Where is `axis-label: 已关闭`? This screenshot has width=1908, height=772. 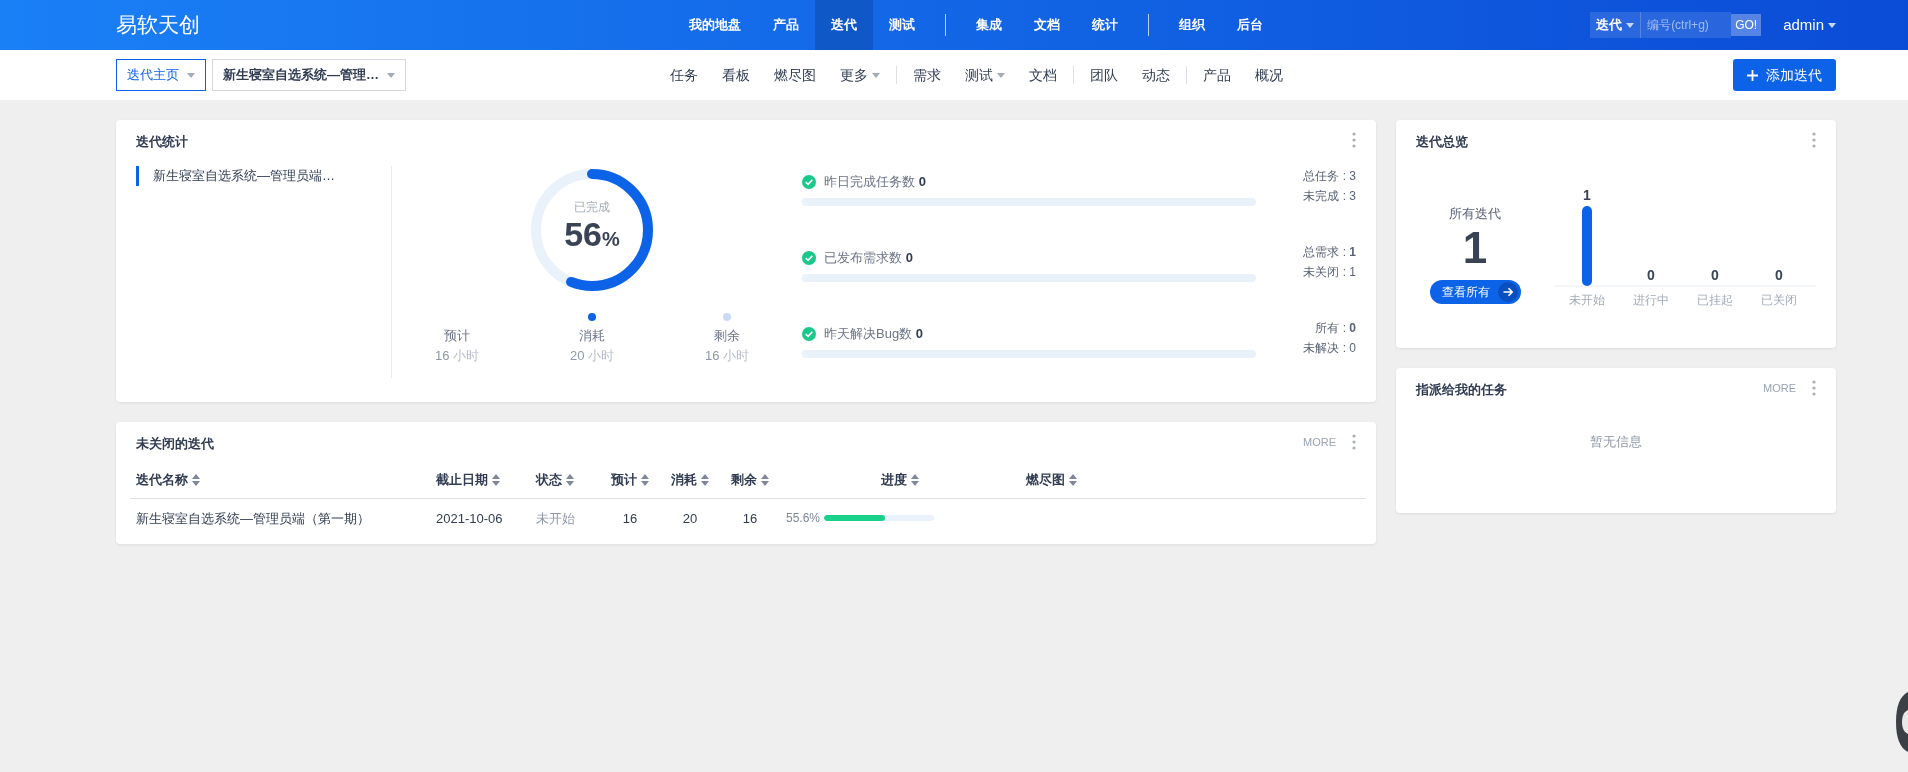
axis-label: 已关闭 is located at coordinates (1779, 300).